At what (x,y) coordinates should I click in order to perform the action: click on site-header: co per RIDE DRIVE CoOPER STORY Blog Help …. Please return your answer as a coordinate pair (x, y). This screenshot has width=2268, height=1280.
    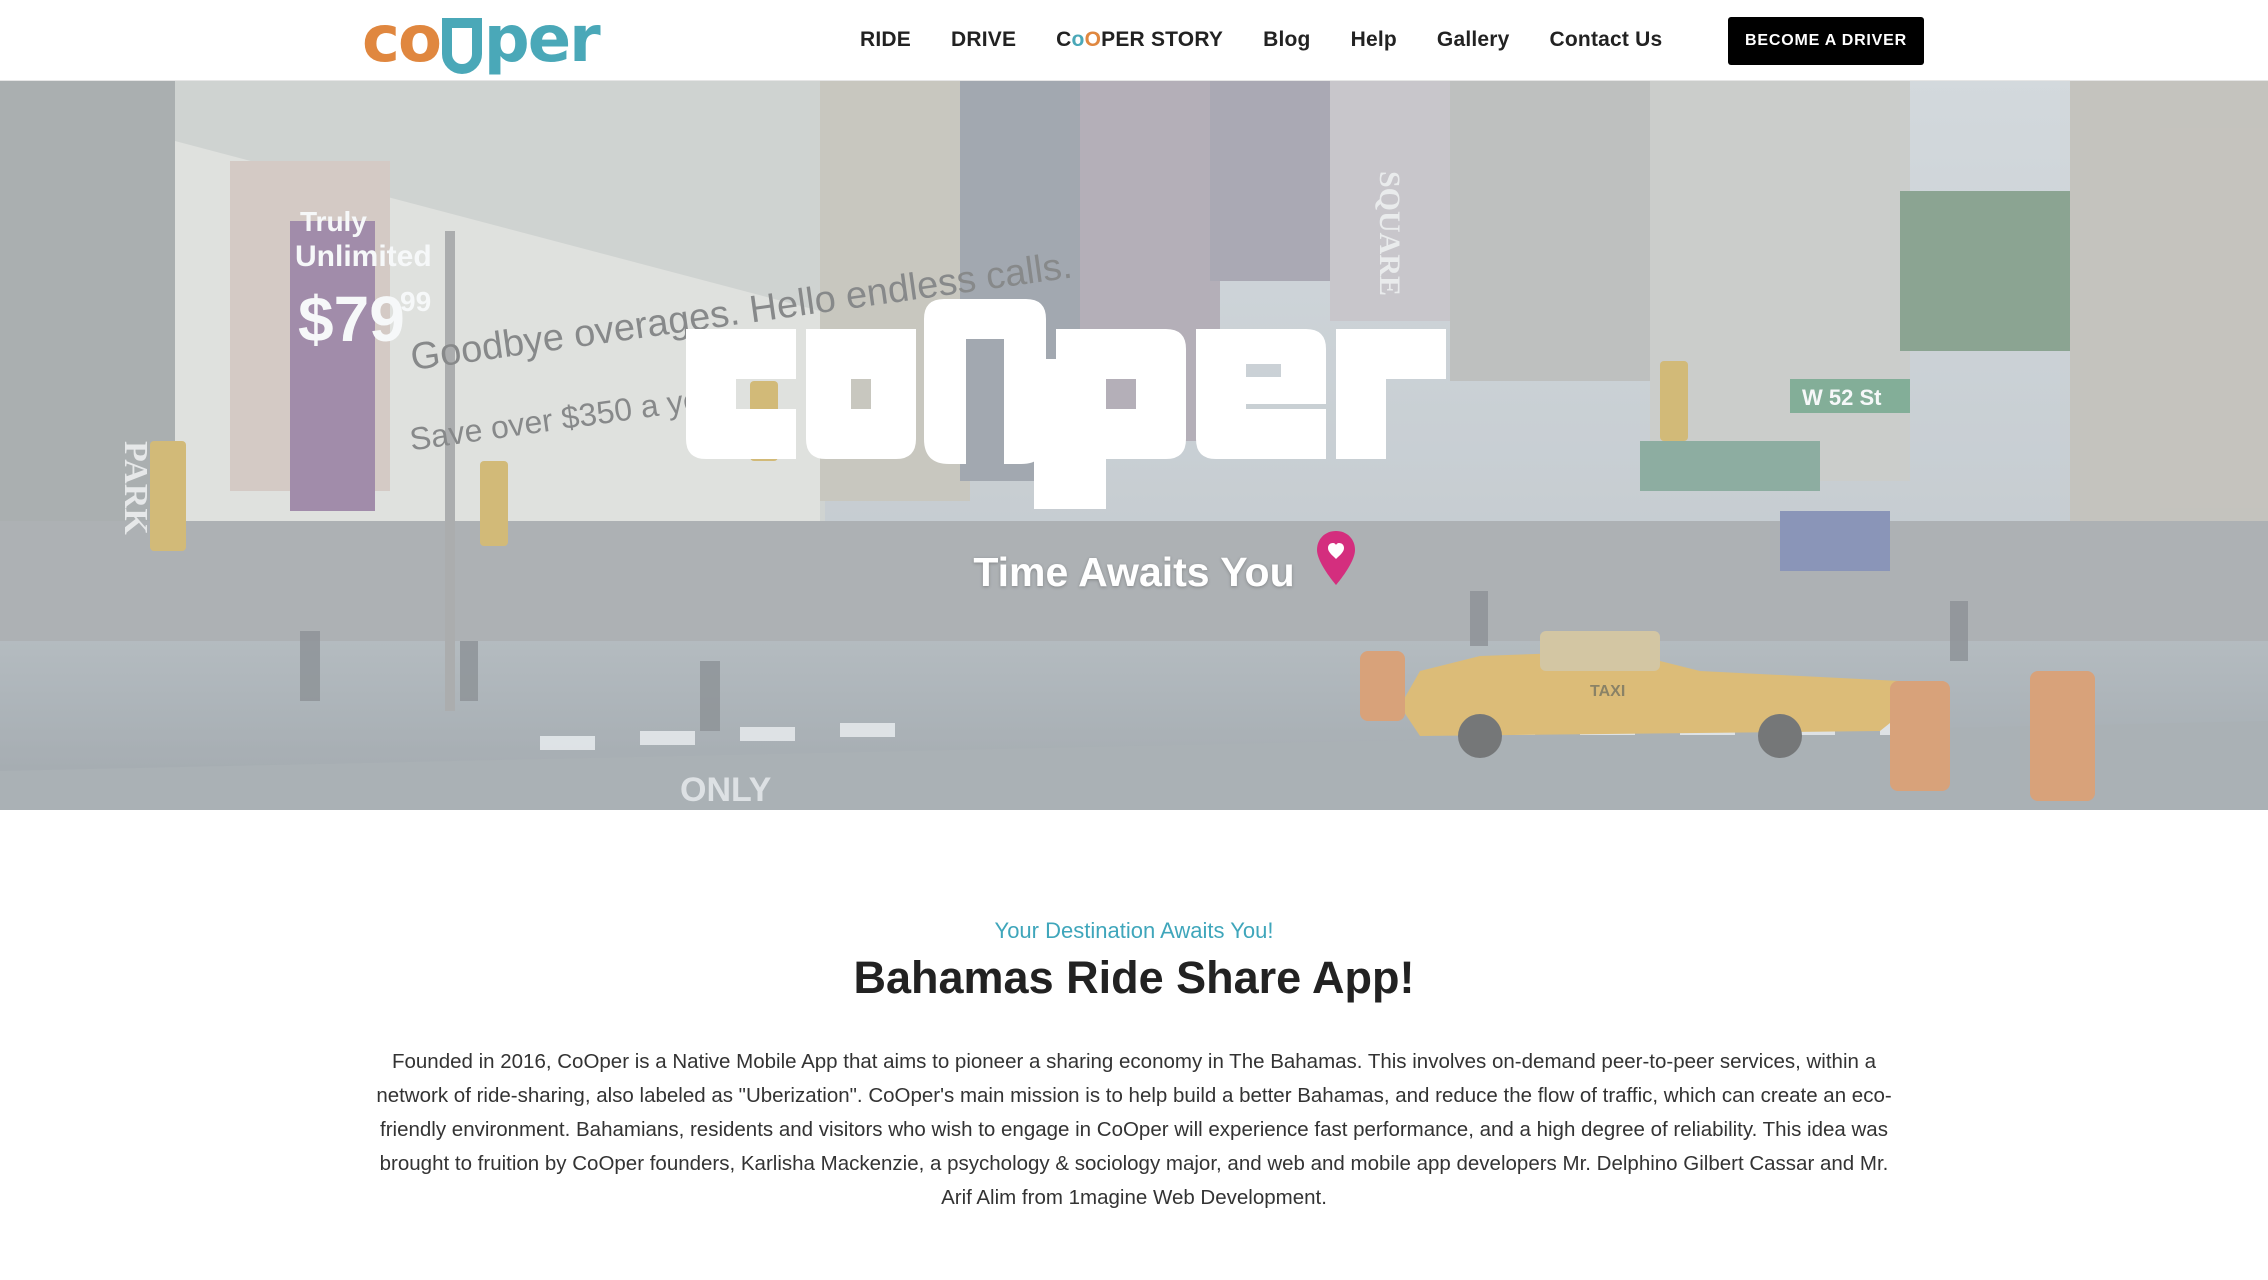
    Looking at the image, I should click on (1134, 40).